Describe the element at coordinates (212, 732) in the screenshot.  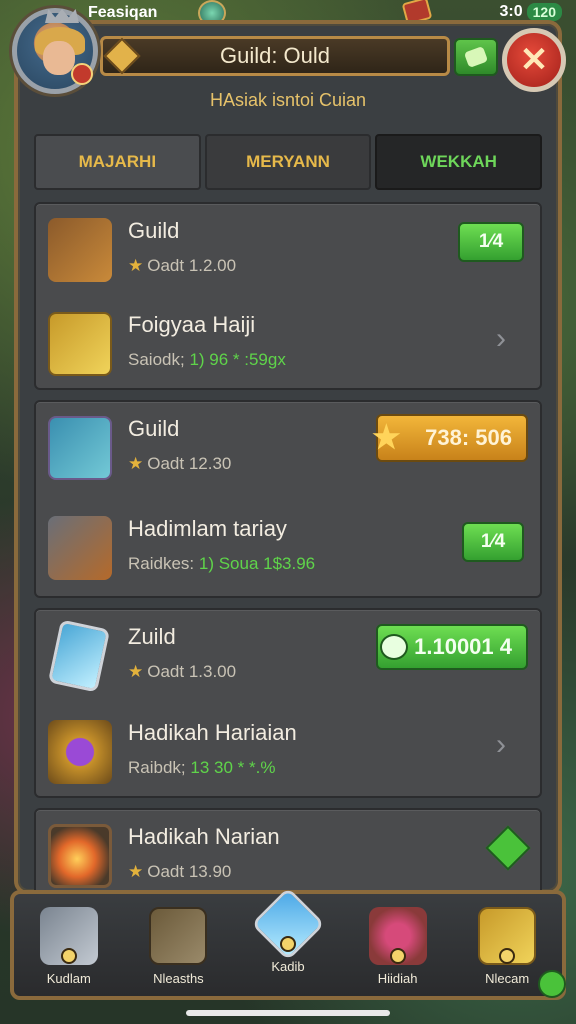
I see `item-title: Hadikah Hariaian` at that location.